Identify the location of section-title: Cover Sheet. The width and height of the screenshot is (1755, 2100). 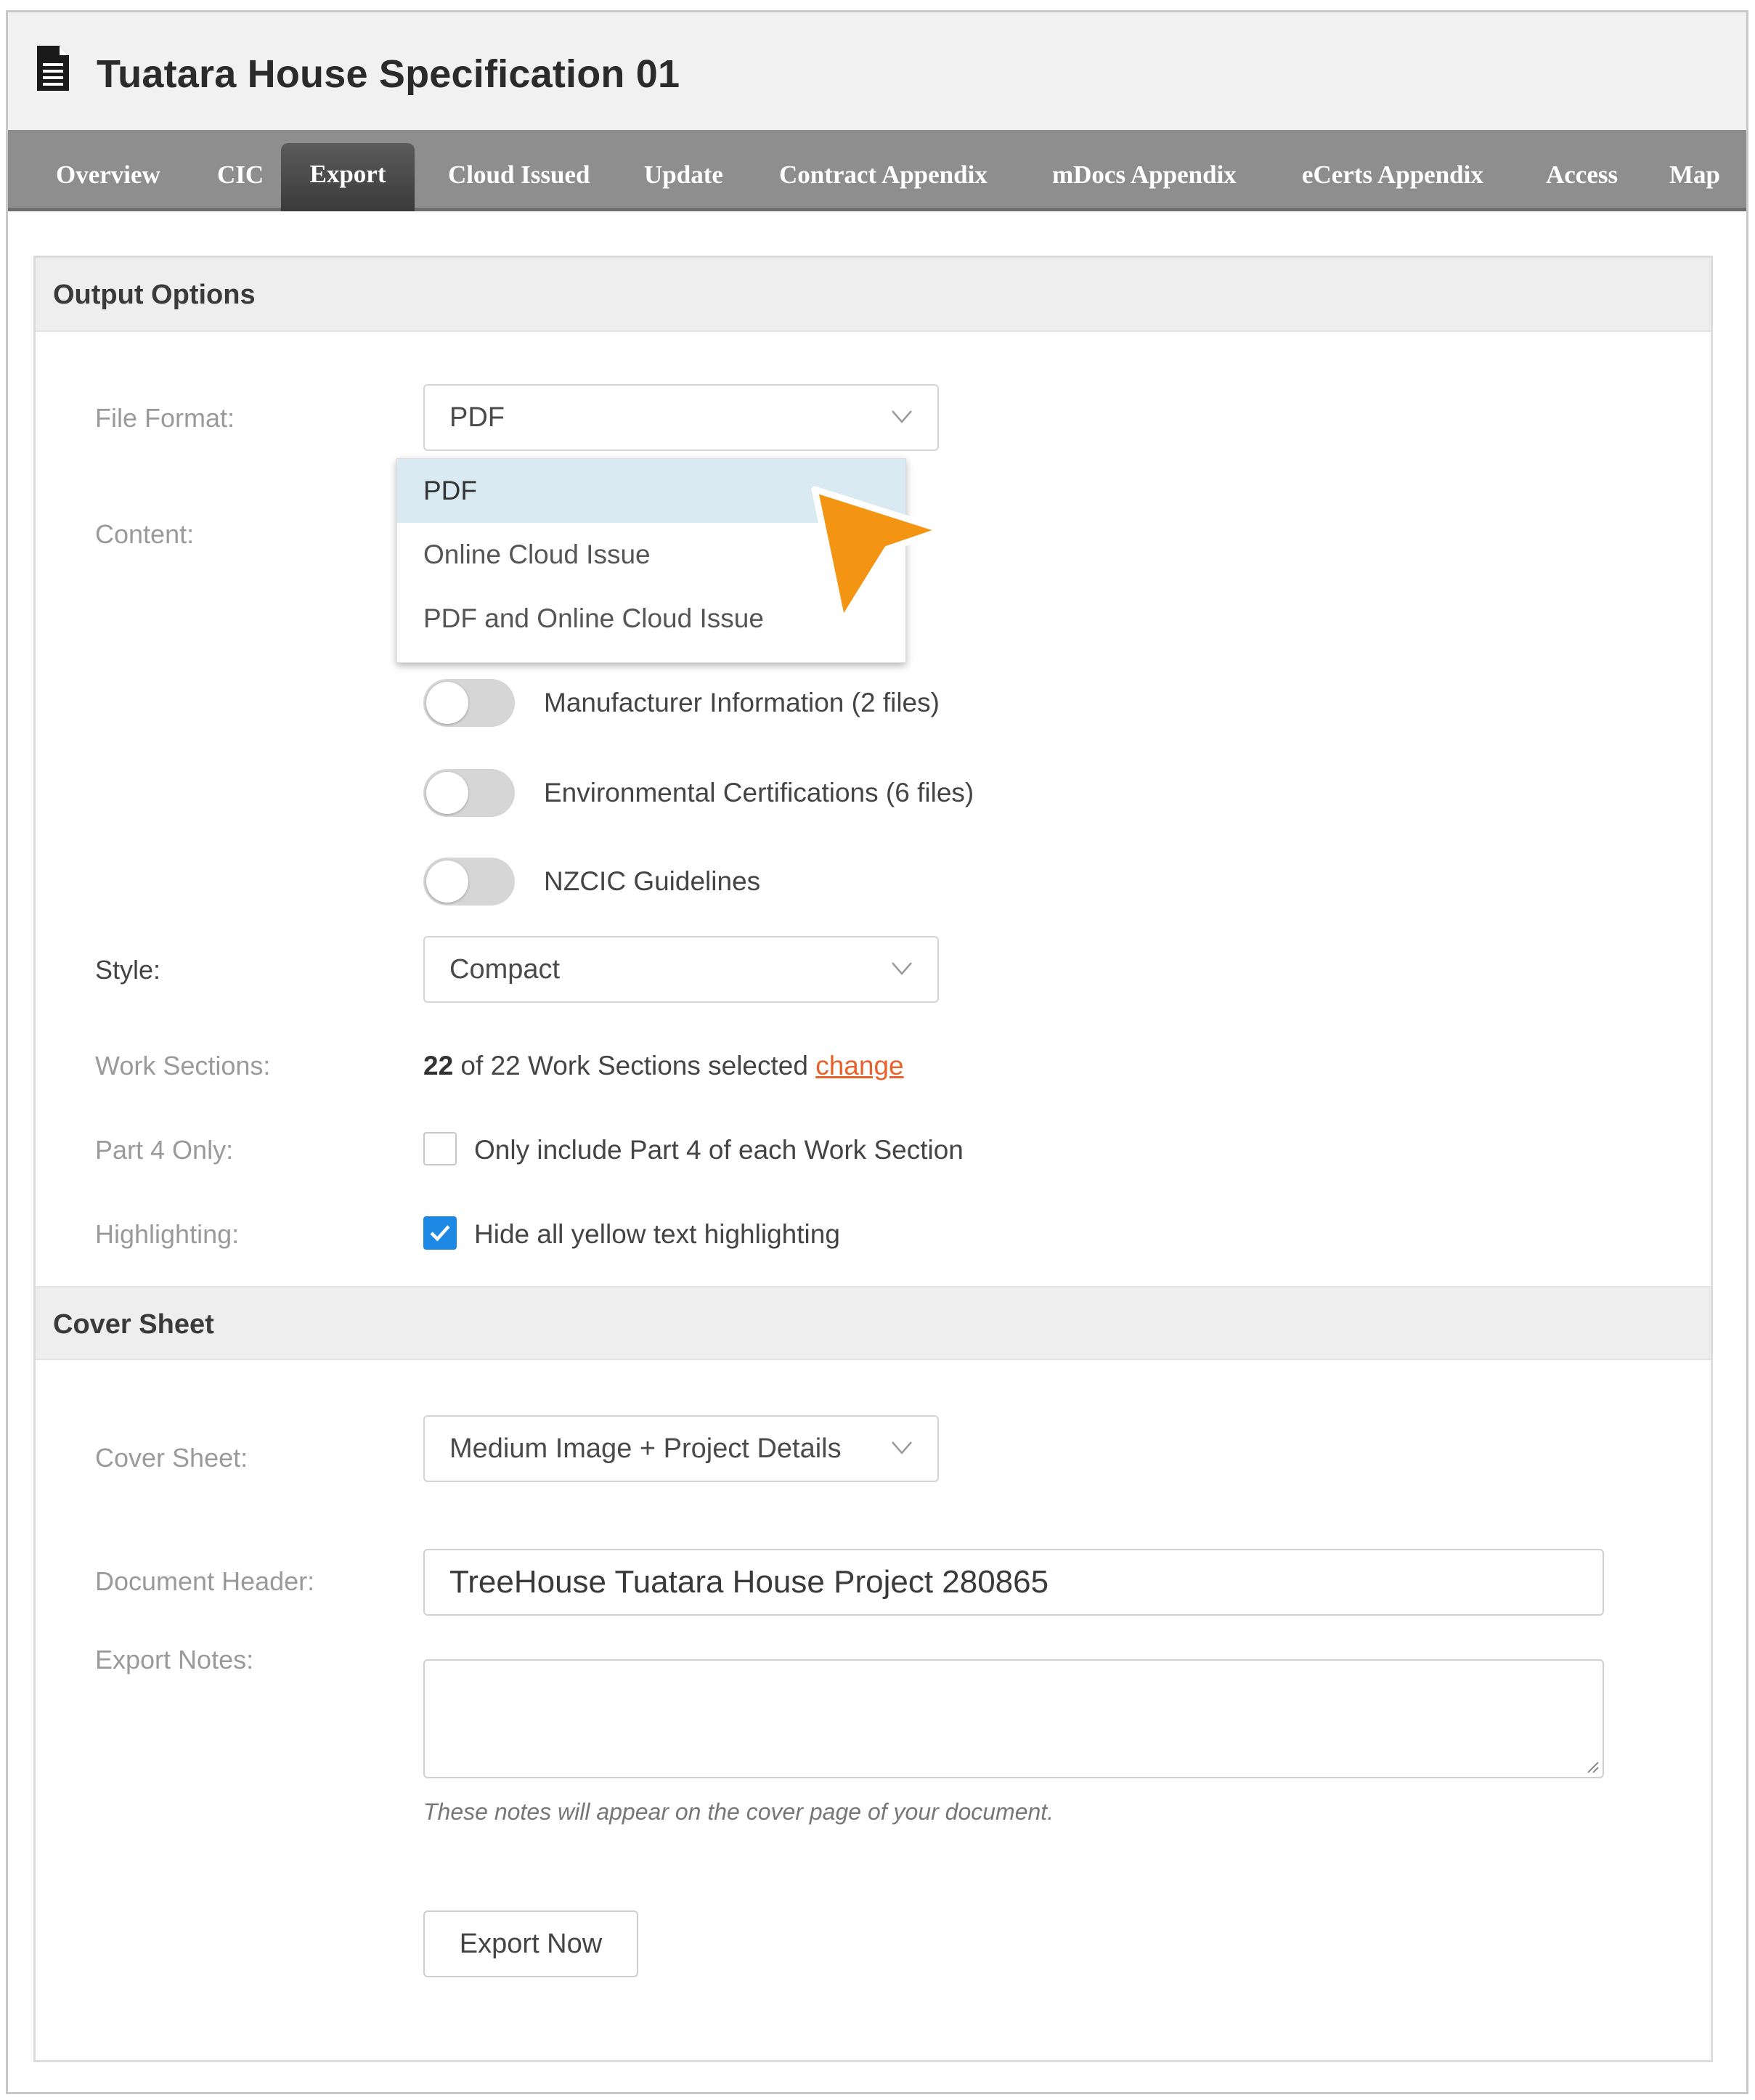
(133, 1324).